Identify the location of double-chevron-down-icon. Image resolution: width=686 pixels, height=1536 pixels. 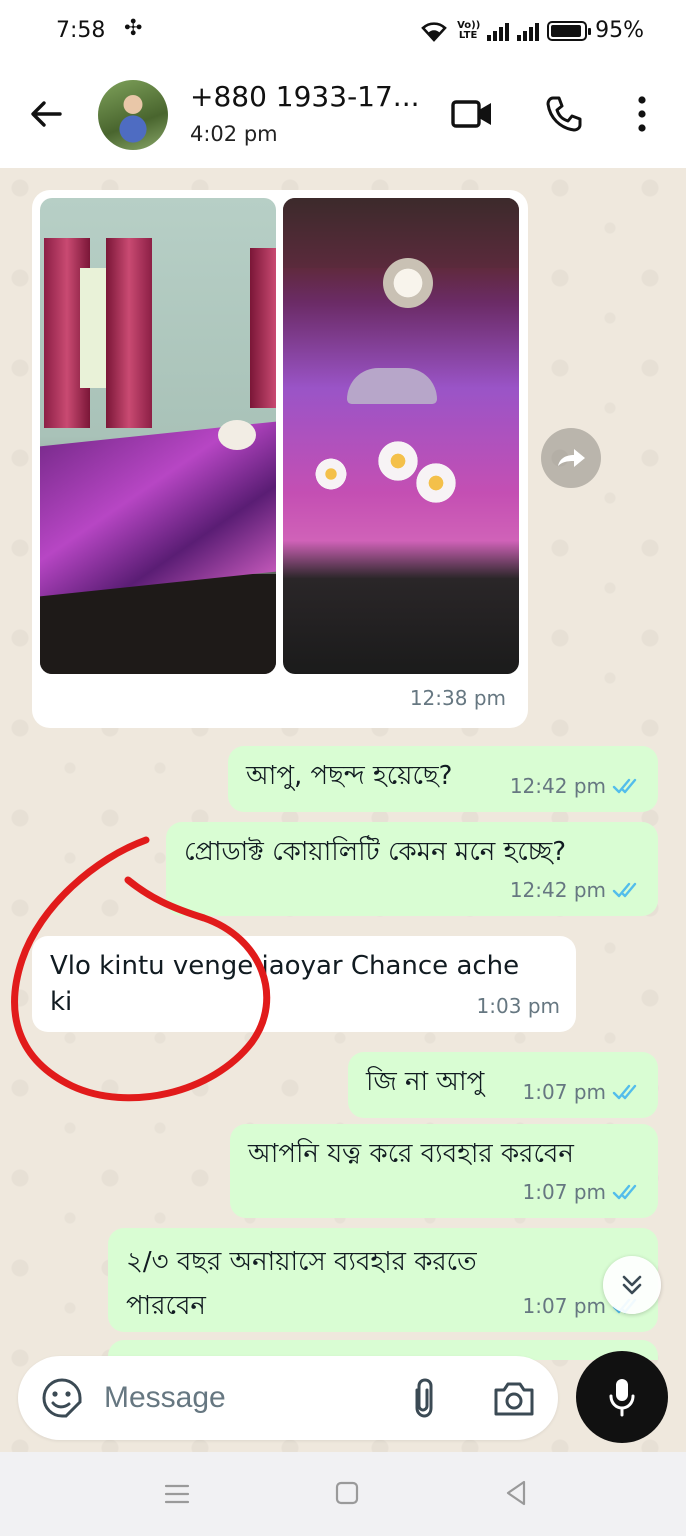
(632, 1285).